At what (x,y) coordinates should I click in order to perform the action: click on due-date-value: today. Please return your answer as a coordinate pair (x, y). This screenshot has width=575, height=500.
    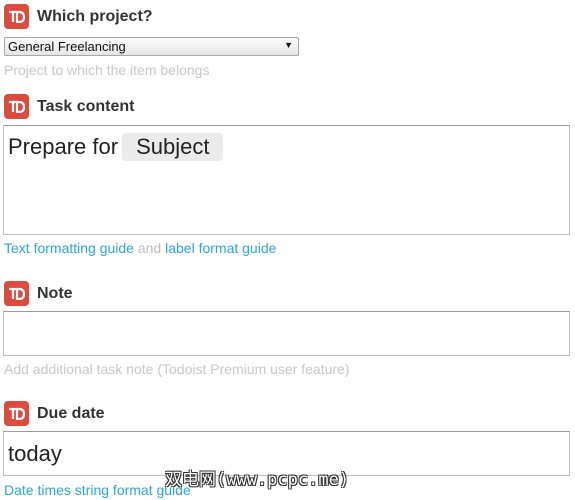
    Looking at the image, I should click on (35, 453).